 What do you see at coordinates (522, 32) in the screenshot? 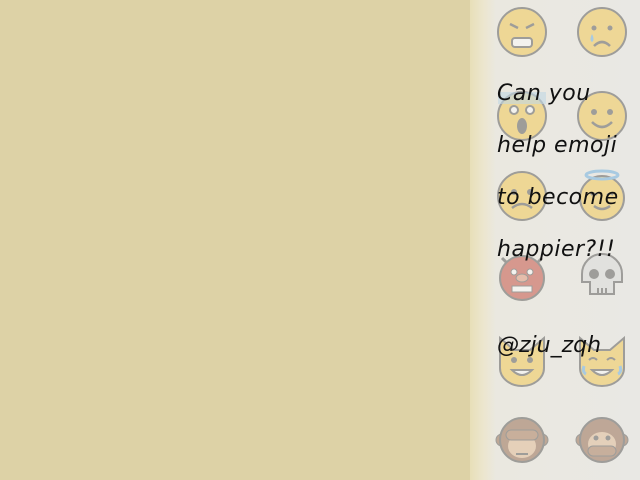
I see `persevering-face-icon` at bounding box center [522, 32].